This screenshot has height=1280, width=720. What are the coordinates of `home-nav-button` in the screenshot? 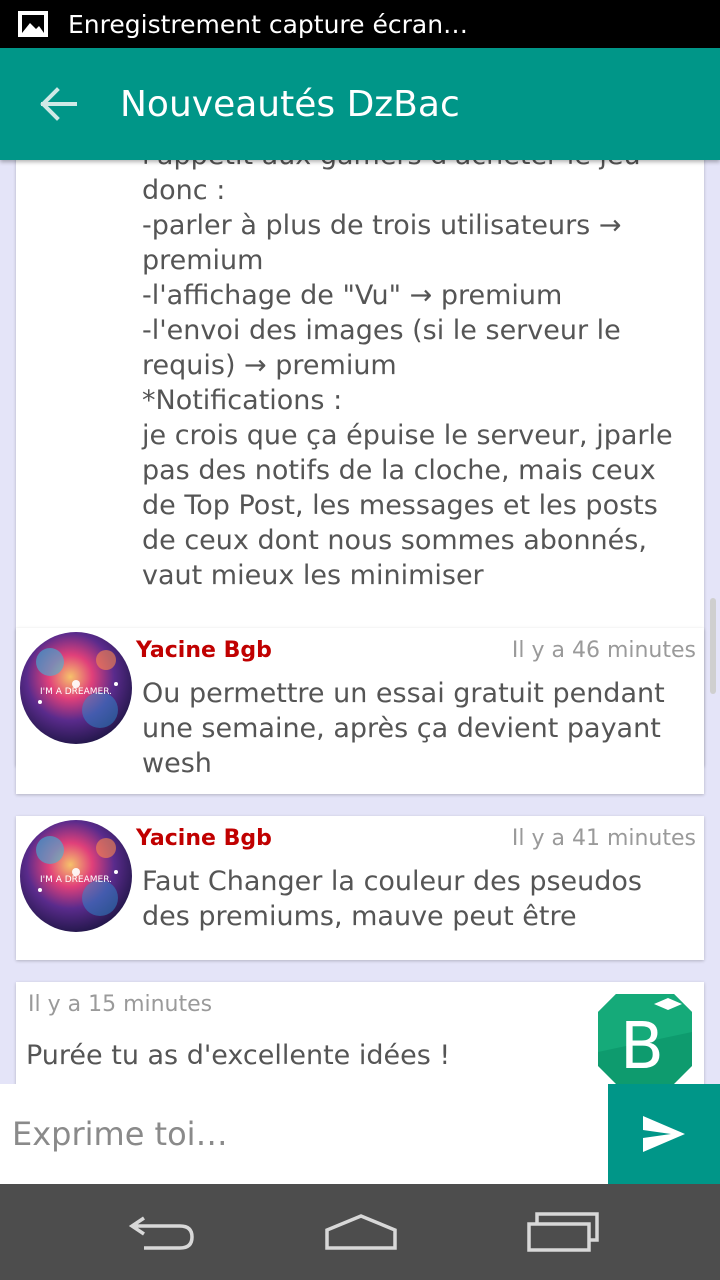 It's located at (361, 1232).